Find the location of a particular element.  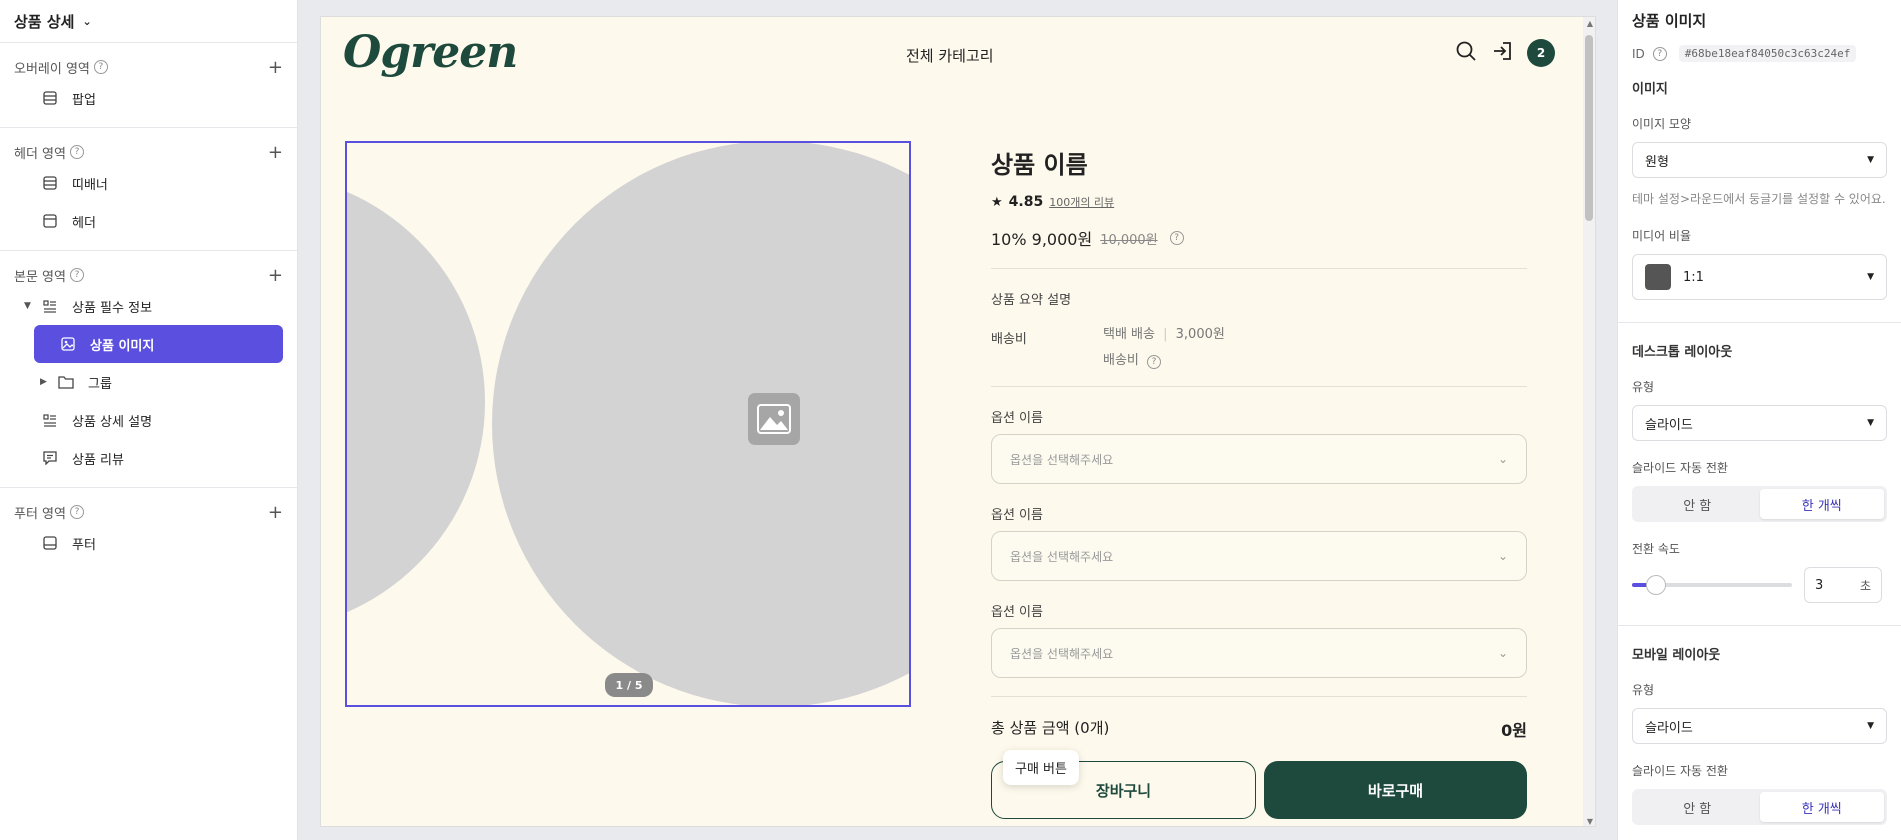

list-icon is located at coordinates (50, 306).